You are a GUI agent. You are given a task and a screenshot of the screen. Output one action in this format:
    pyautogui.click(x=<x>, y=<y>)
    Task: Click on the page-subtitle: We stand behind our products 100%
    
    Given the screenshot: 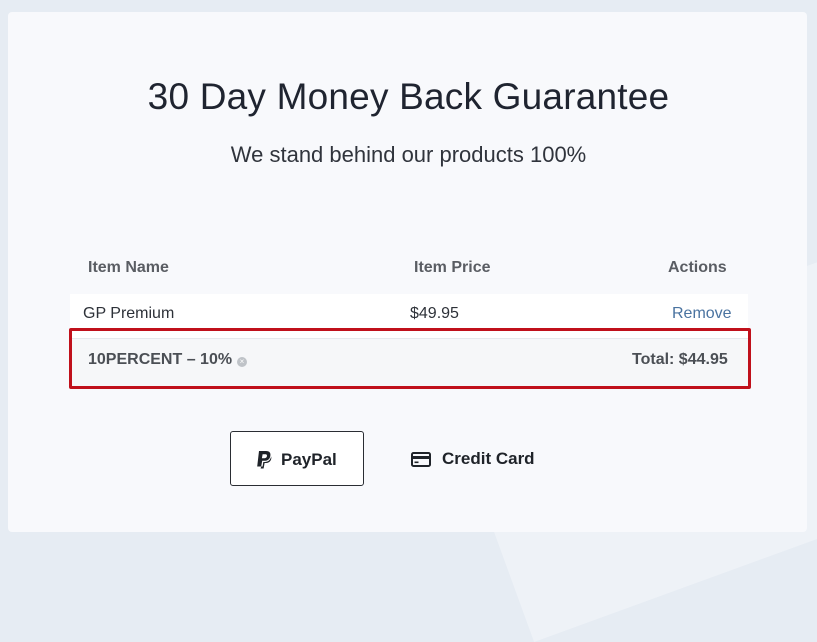 What is the action you would take?
    pyautogui.click(x=408, y=154)
    